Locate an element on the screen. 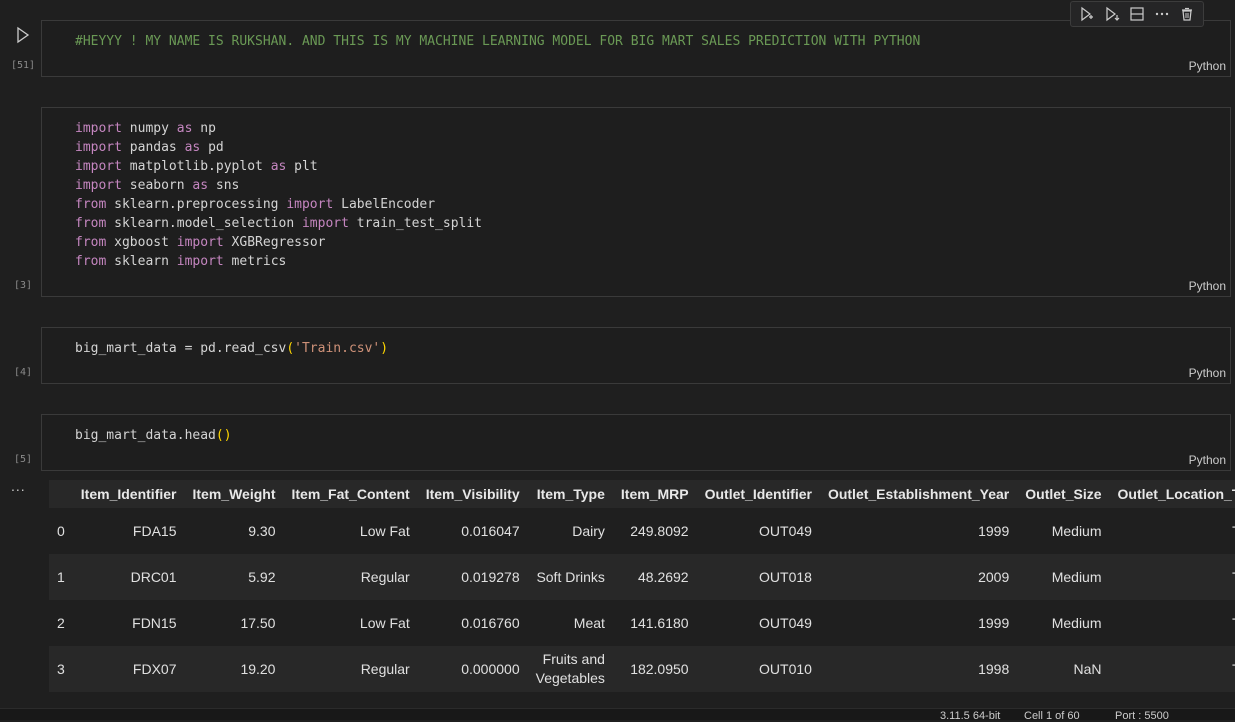 The height and width of the screenshot is (722, 1235). code-line: big_mart_data.head() is located at coordinates (153, 435).